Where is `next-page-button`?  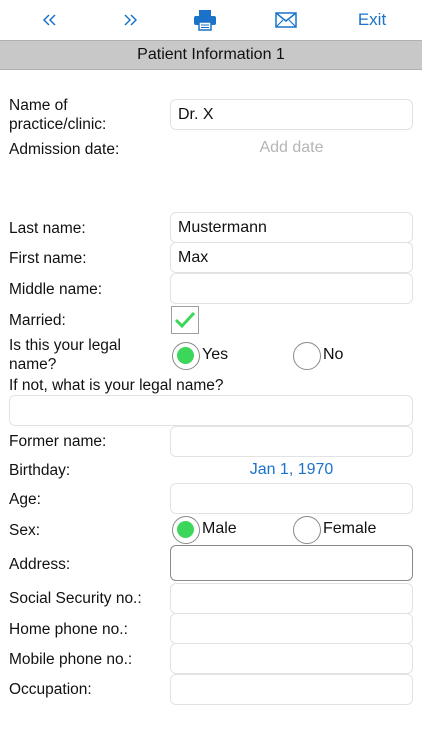
next-page-button is located at coordinates (130, 20).